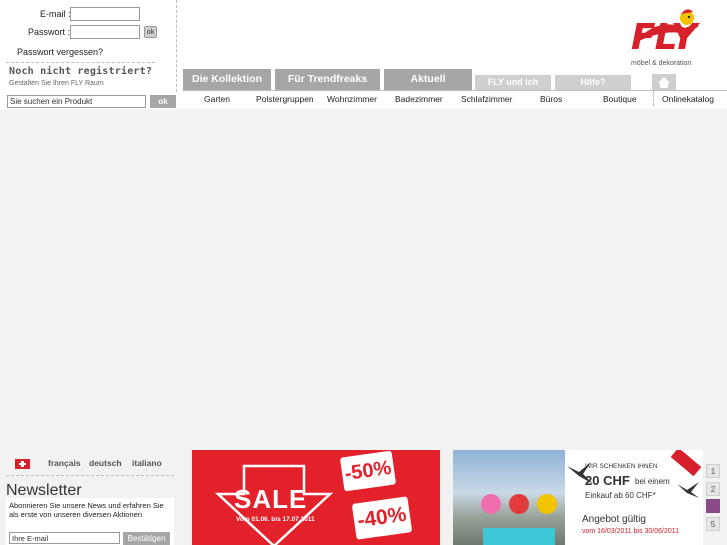 This screenshot has width=727, height=545. I want to click on subnav-divider, so click(653, 98).